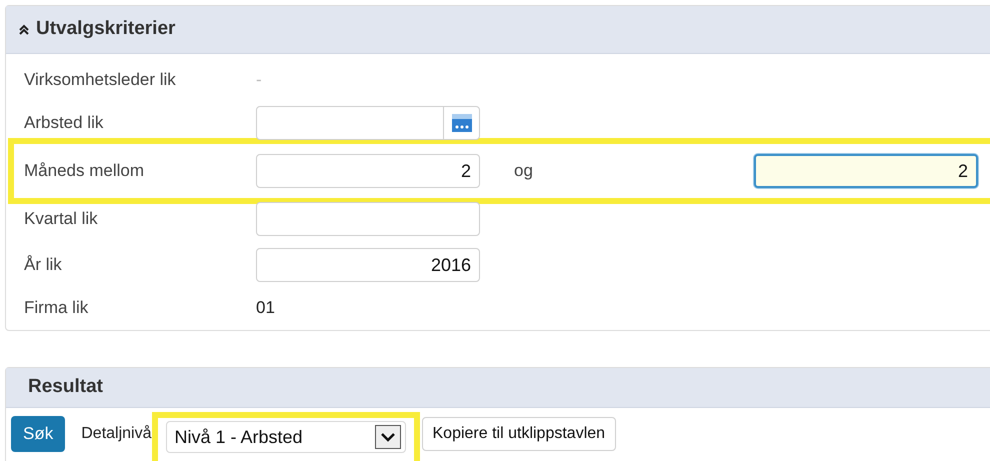 The height and width of the screenshot is (461, 990). I want to click on level-dropdown: Nivå 1 - Arbsted, so click(286, 437).